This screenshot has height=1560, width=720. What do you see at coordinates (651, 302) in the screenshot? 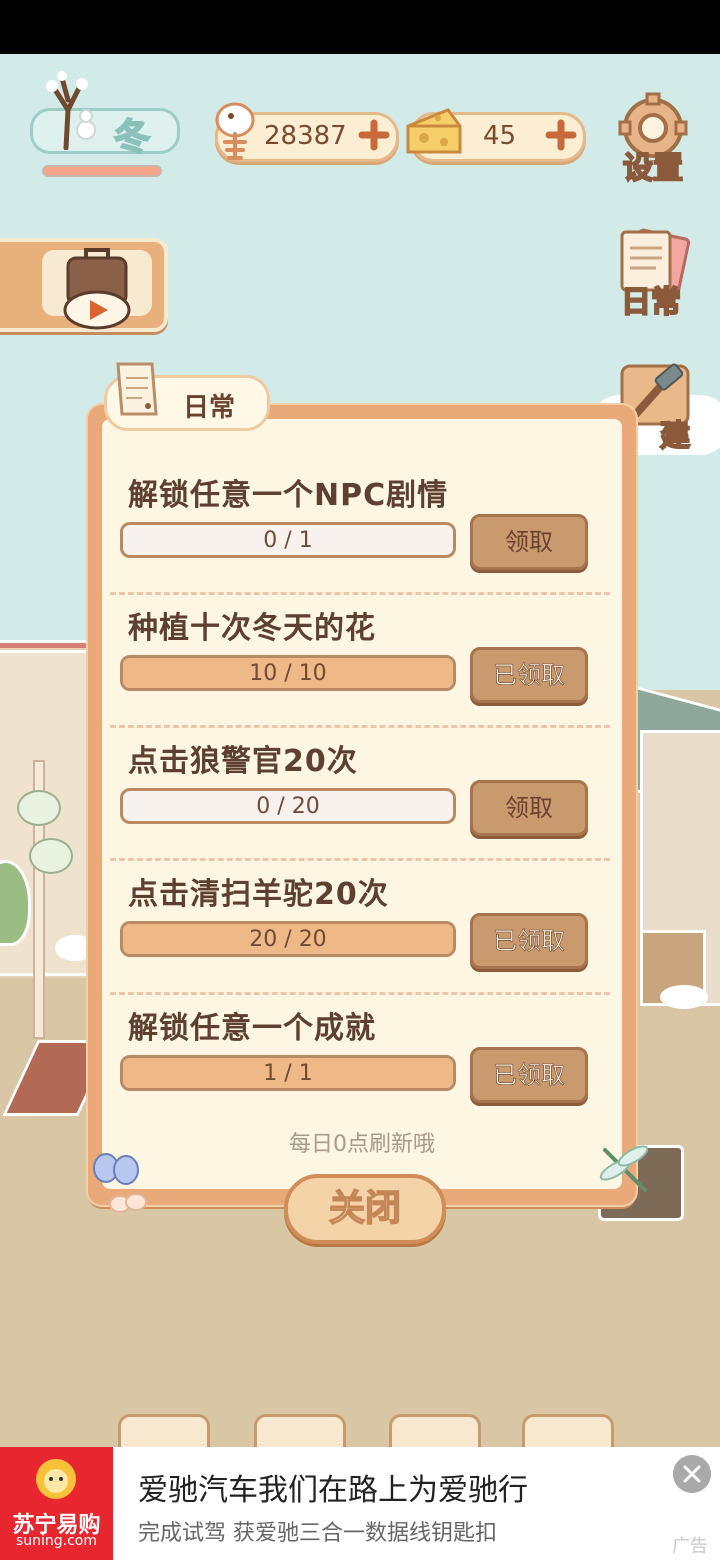
I see `daily-label: 日常` at bounding box center [651, 302].